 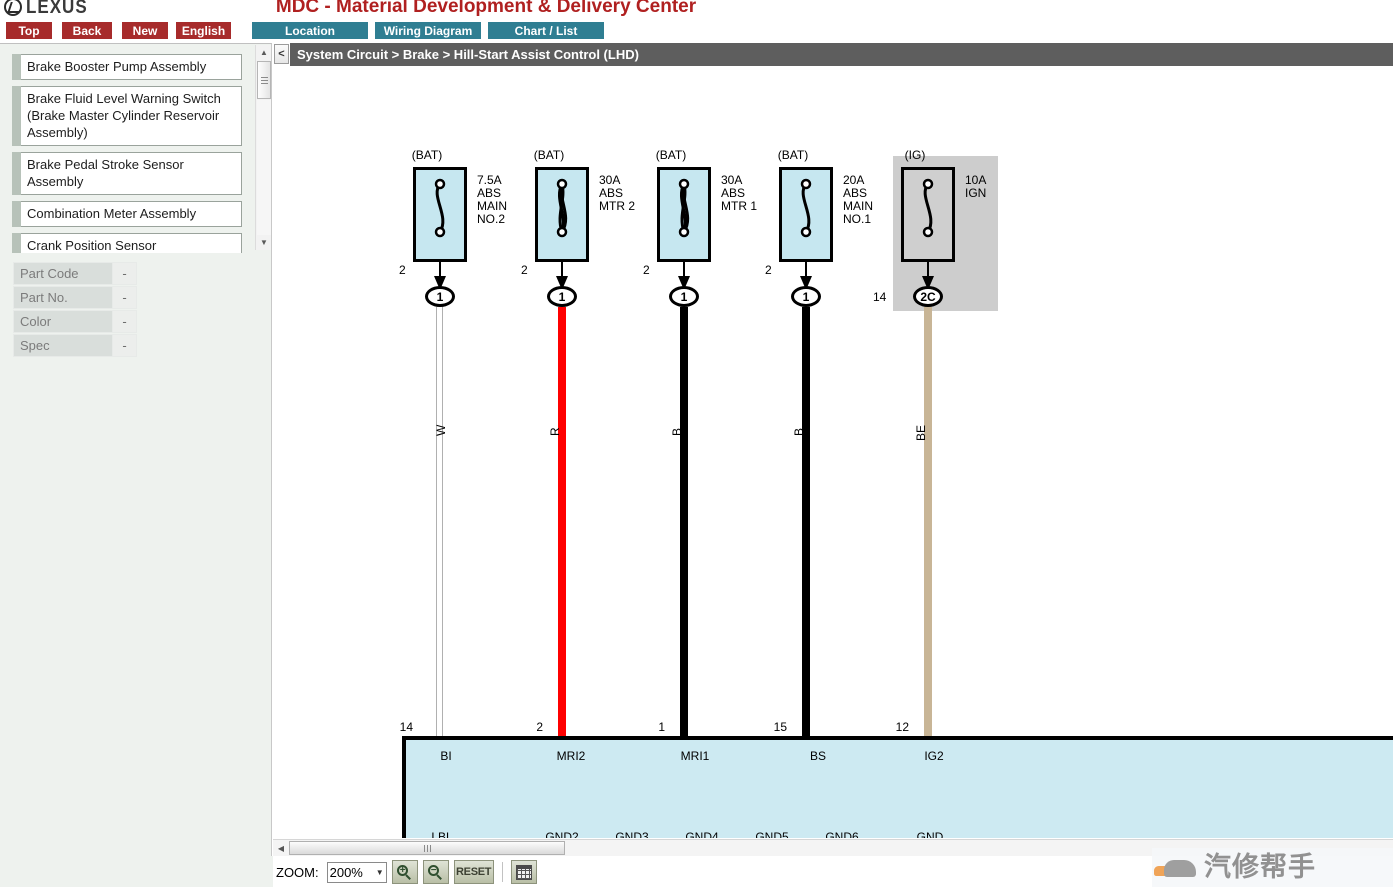 I want to click on car-icon, so click(x=1176, y=868).